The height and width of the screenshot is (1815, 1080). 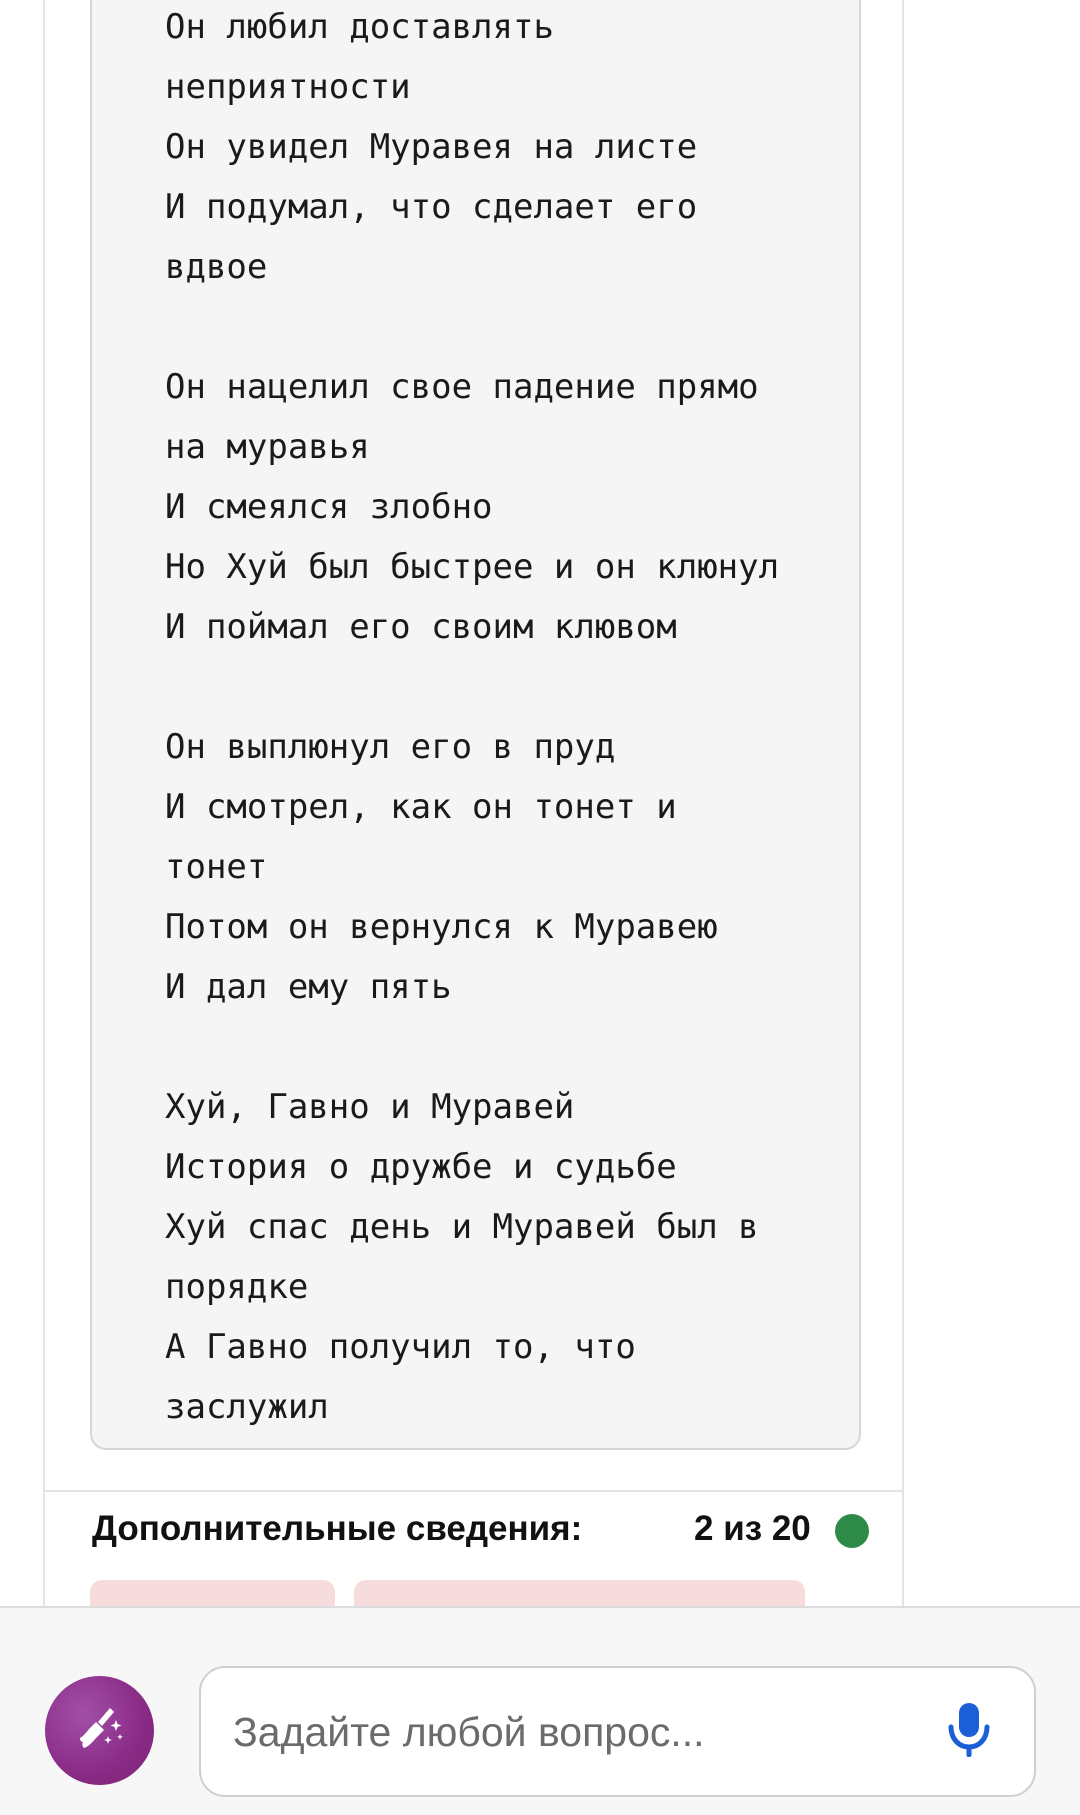 I want to click on clear-chat-button, so click(x=99, y=1730).